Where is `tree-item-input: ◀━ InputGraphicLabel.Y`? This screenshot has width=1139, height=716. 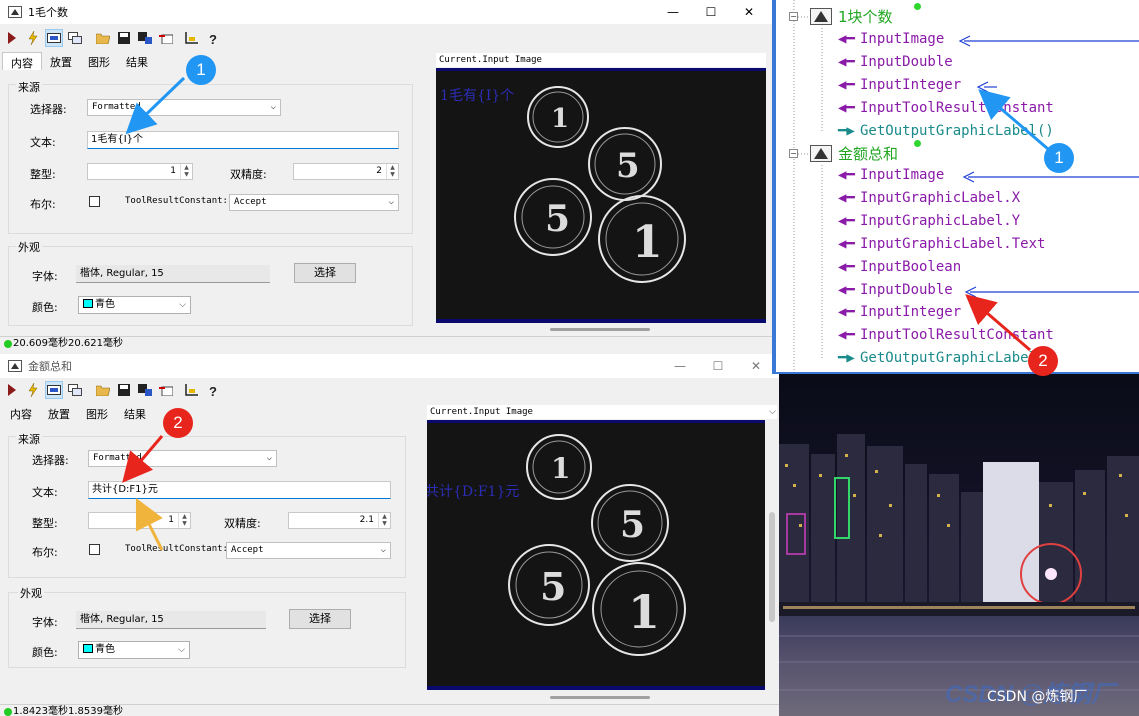
tree-item-input: ◀━ InputGraphicLabel.Y is located at coordinates (929, 221).